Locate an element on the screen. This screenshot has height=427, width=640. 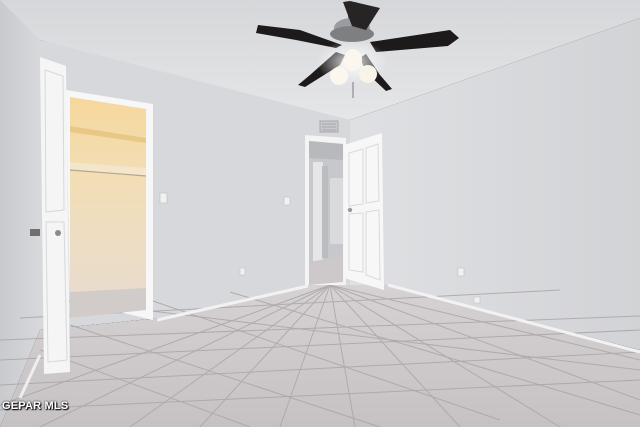
outlet-right is located at coordinates (461, 272).